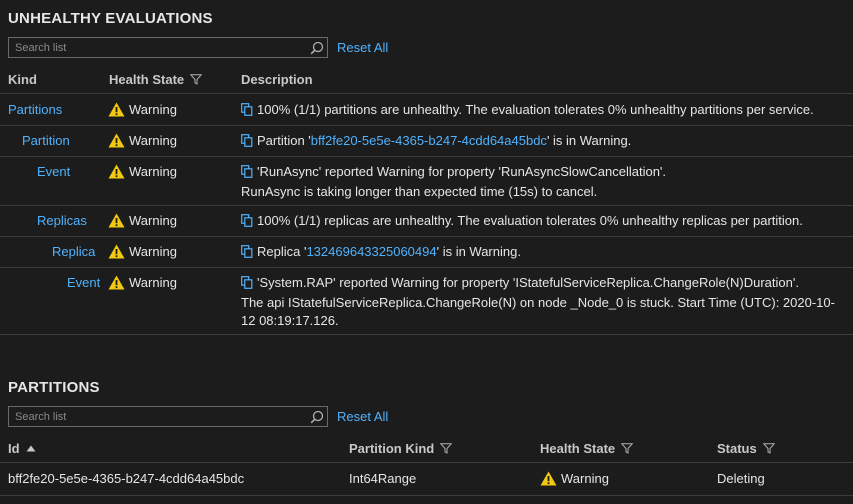 The width and height of the screenshot is (853, 504). What do you see at coordinates (737, 448) in the screenshot?
I see `column-header-status-label: Status` at bounding box center [737, 448].